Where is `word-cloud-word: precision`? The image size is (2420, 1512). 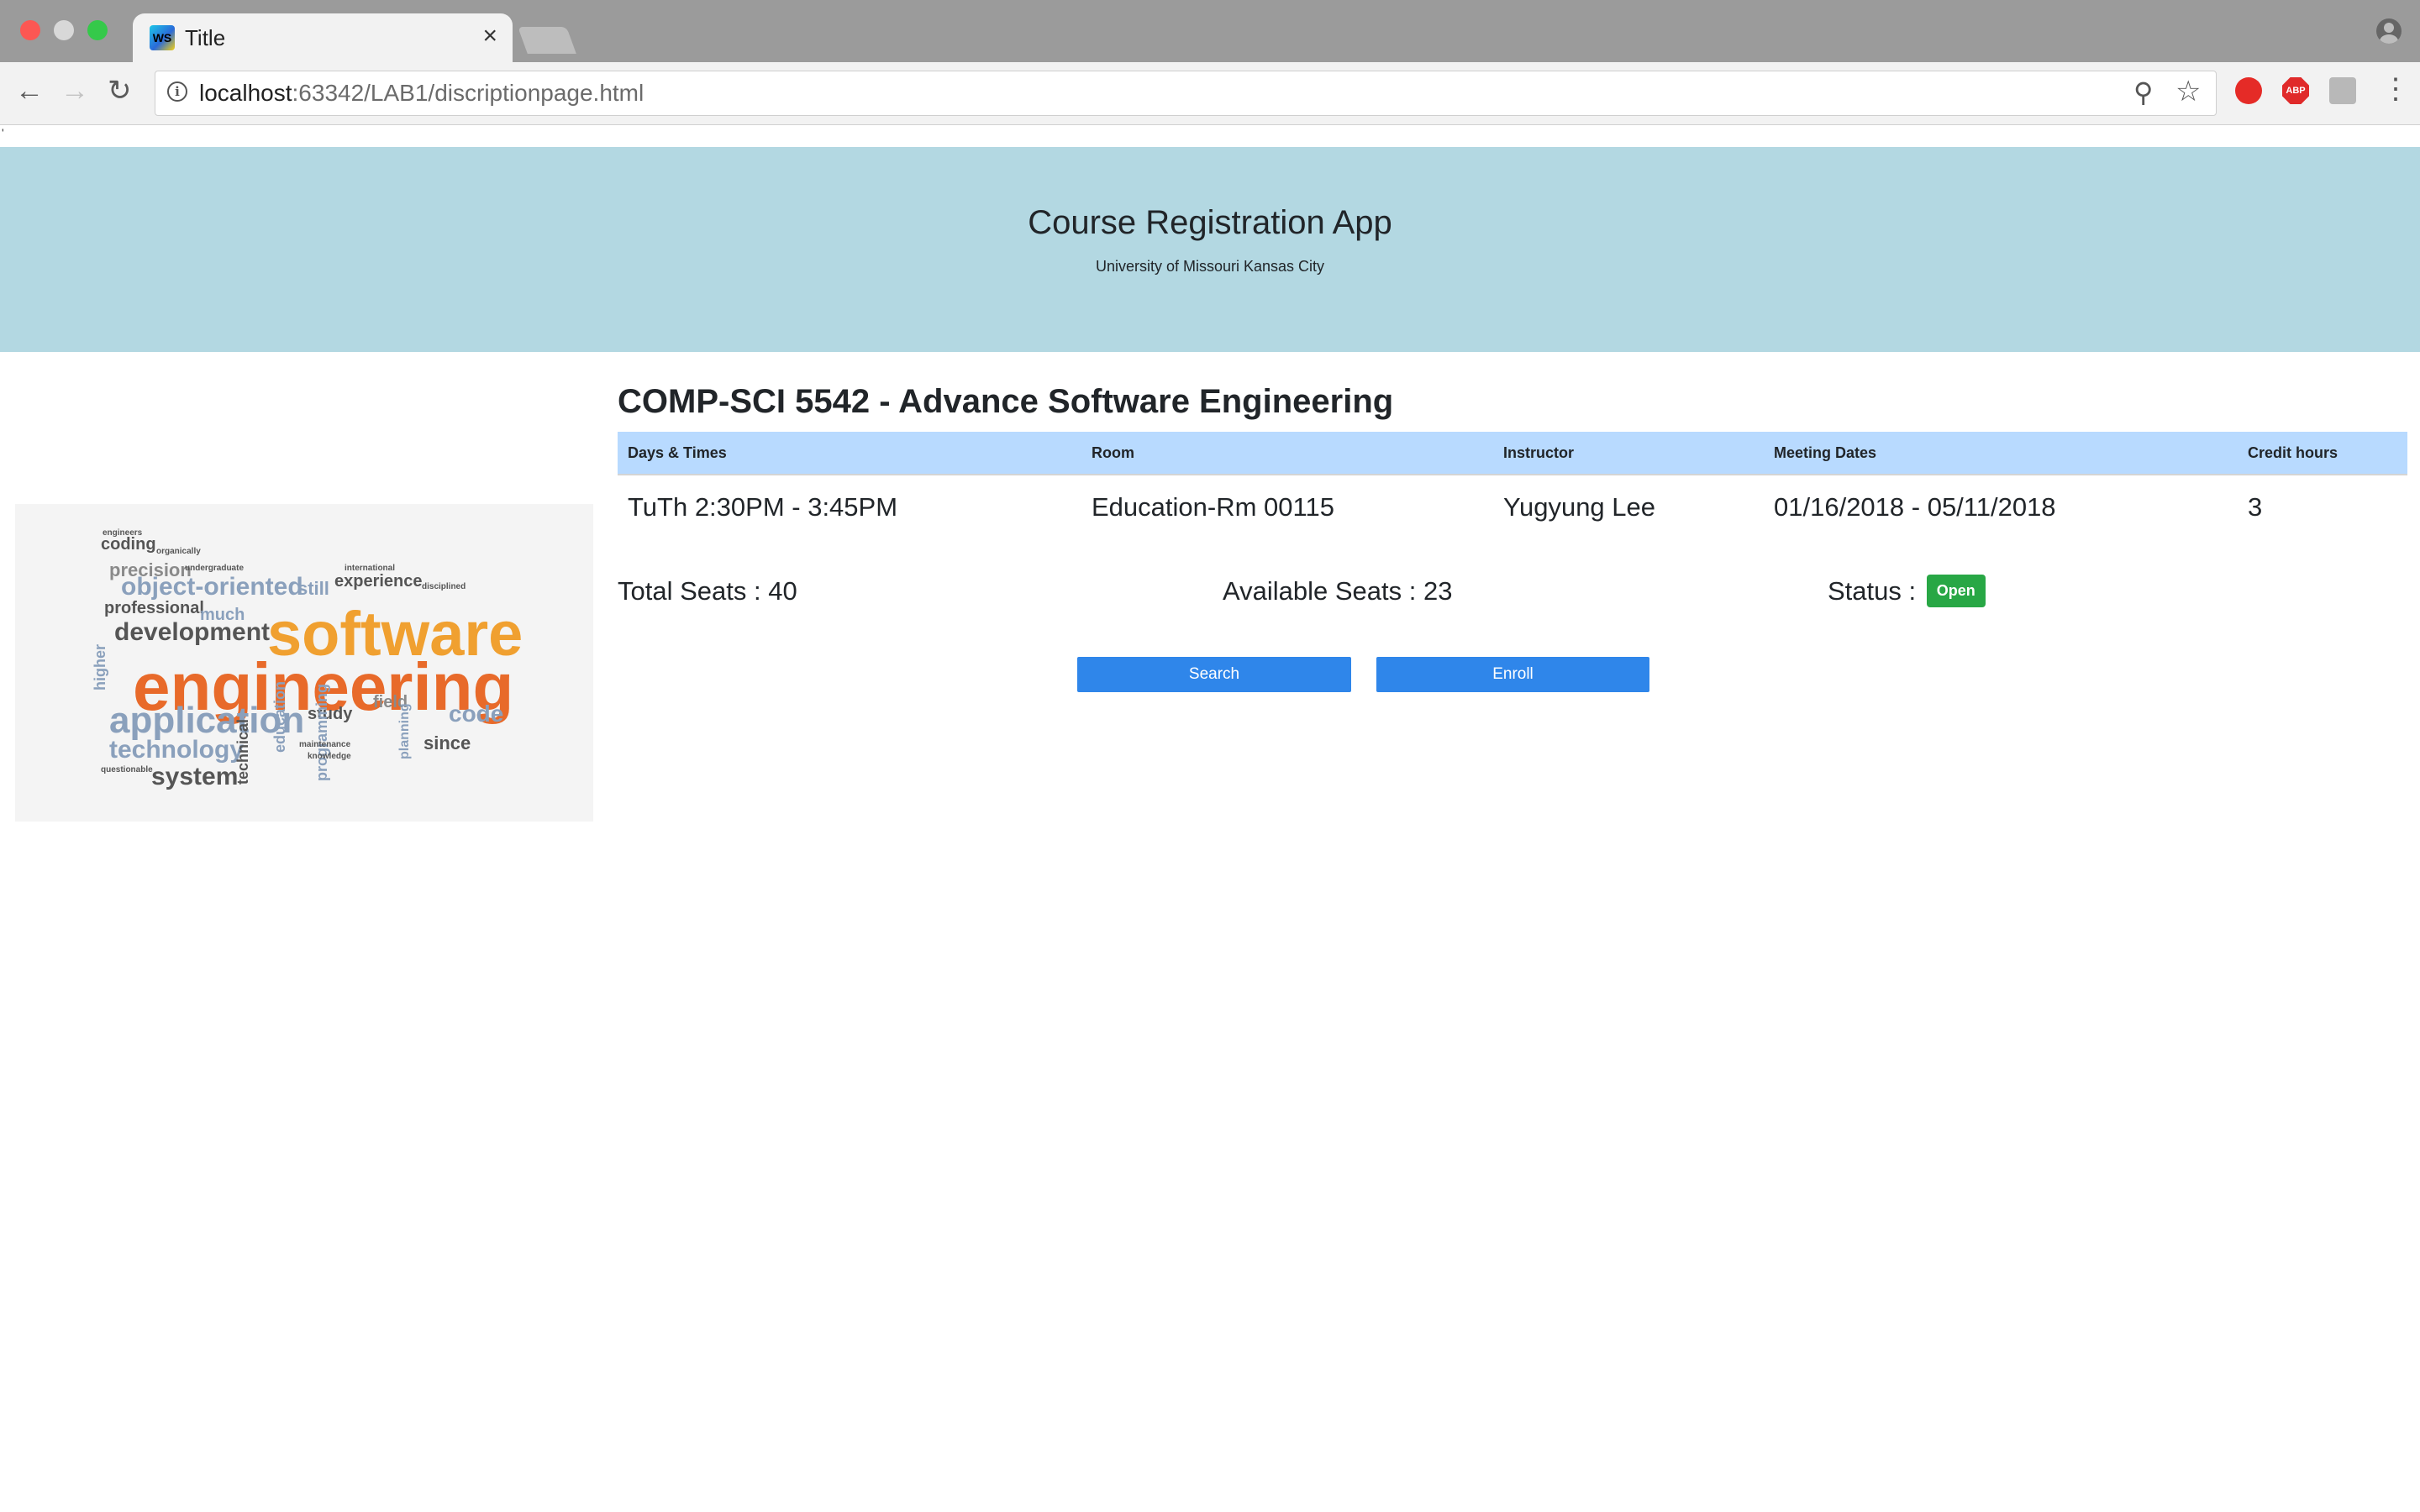 word-cloud-word: precision is located at coordinates (150, 569).